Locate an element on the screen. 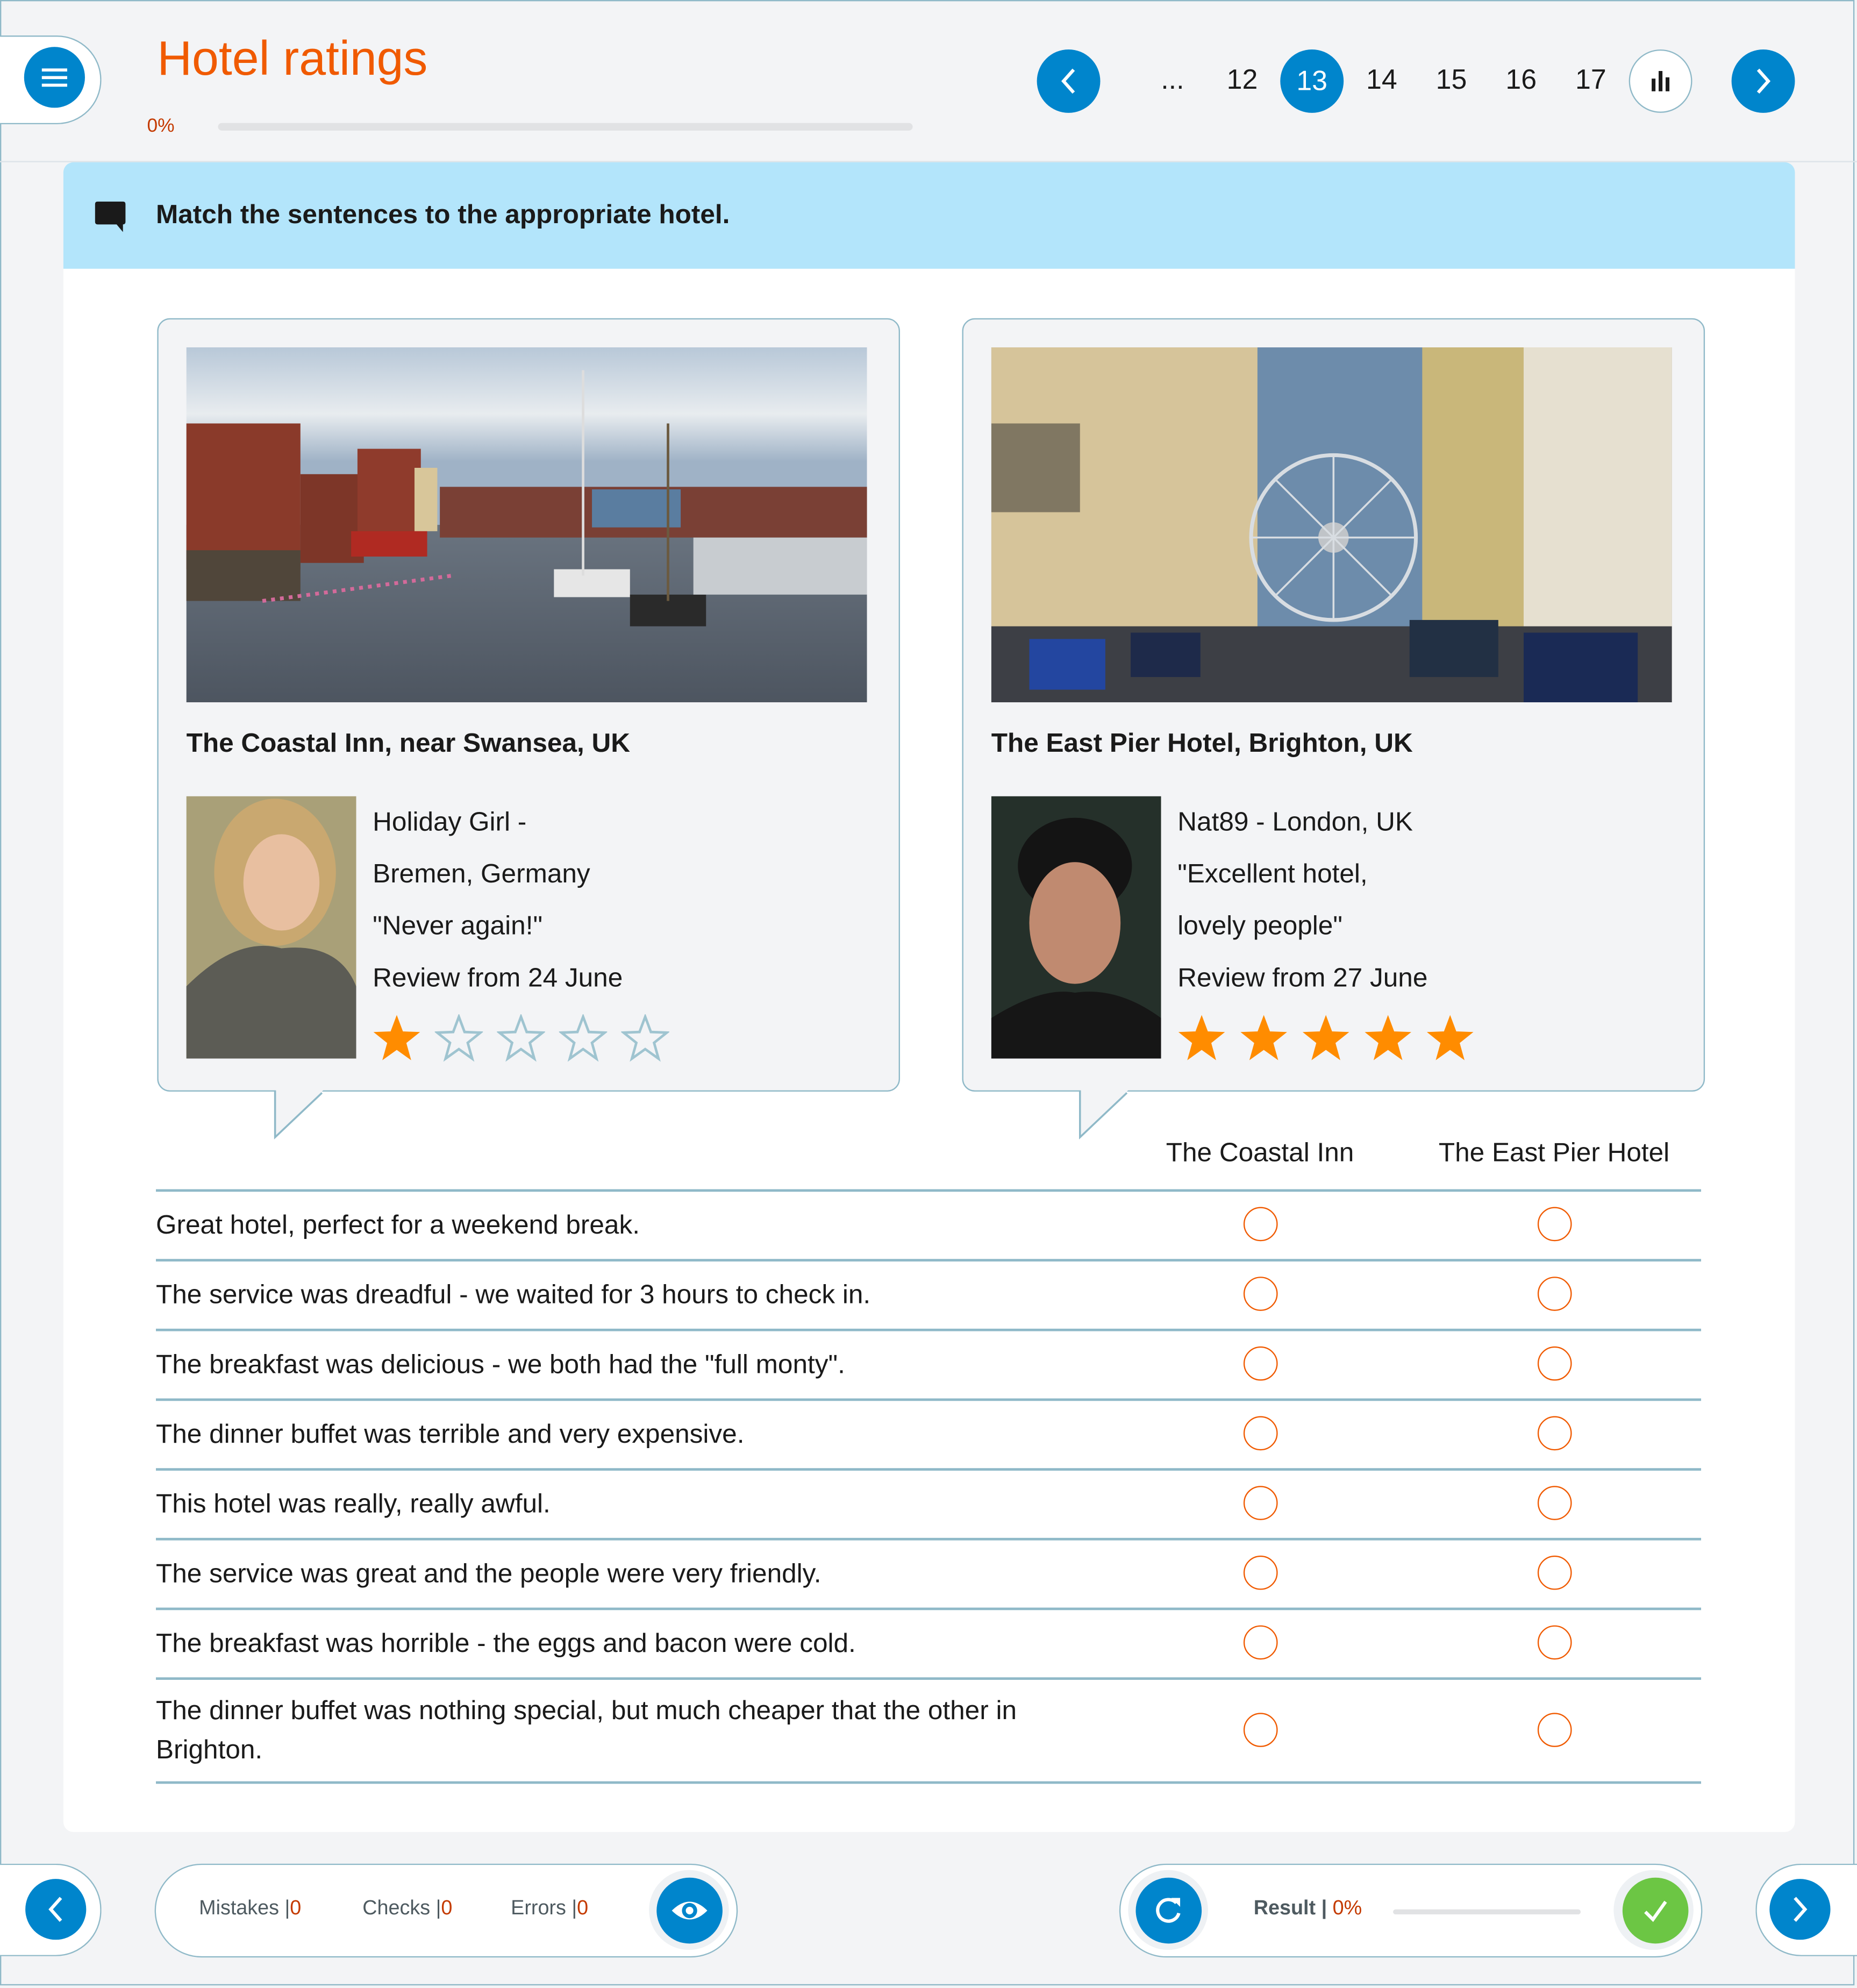  review-quote: "Excellent hotel, is located at coordinates (1273, 874).